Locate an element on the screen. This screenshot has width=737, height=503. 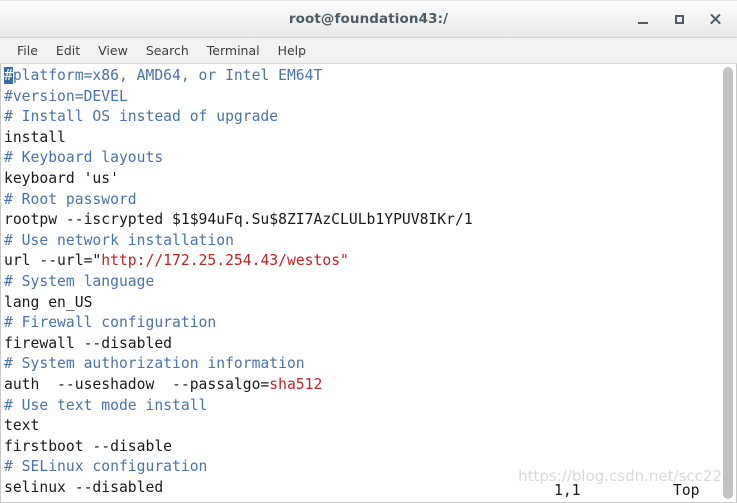
terminal-line: selinux --disabled is located at coordinates (362, 488).